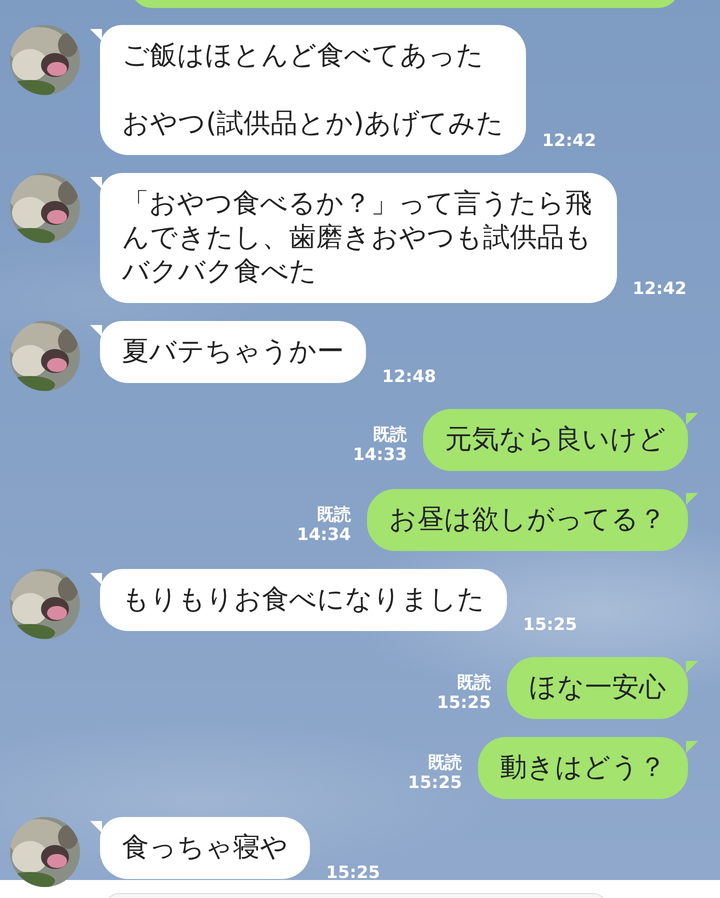  Describe the element at coordinates (379, 455) in the screenshot. I see `message-time: 14:33` at that location.